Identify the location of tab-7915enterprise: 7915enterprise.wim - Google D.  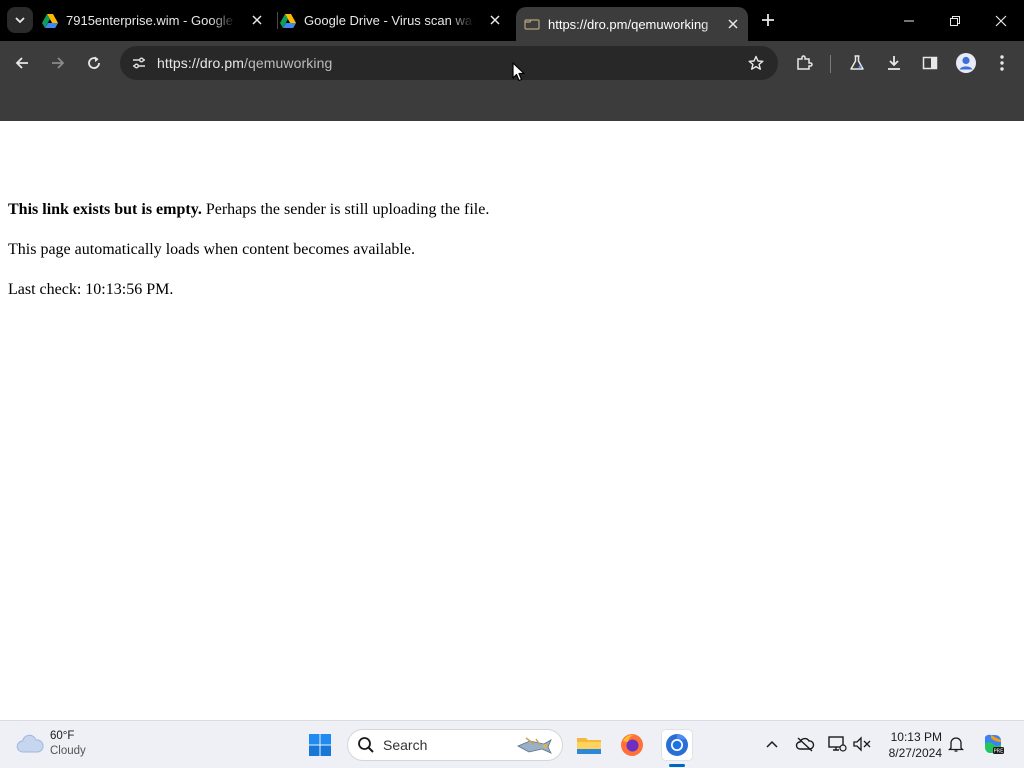
(157, 20).